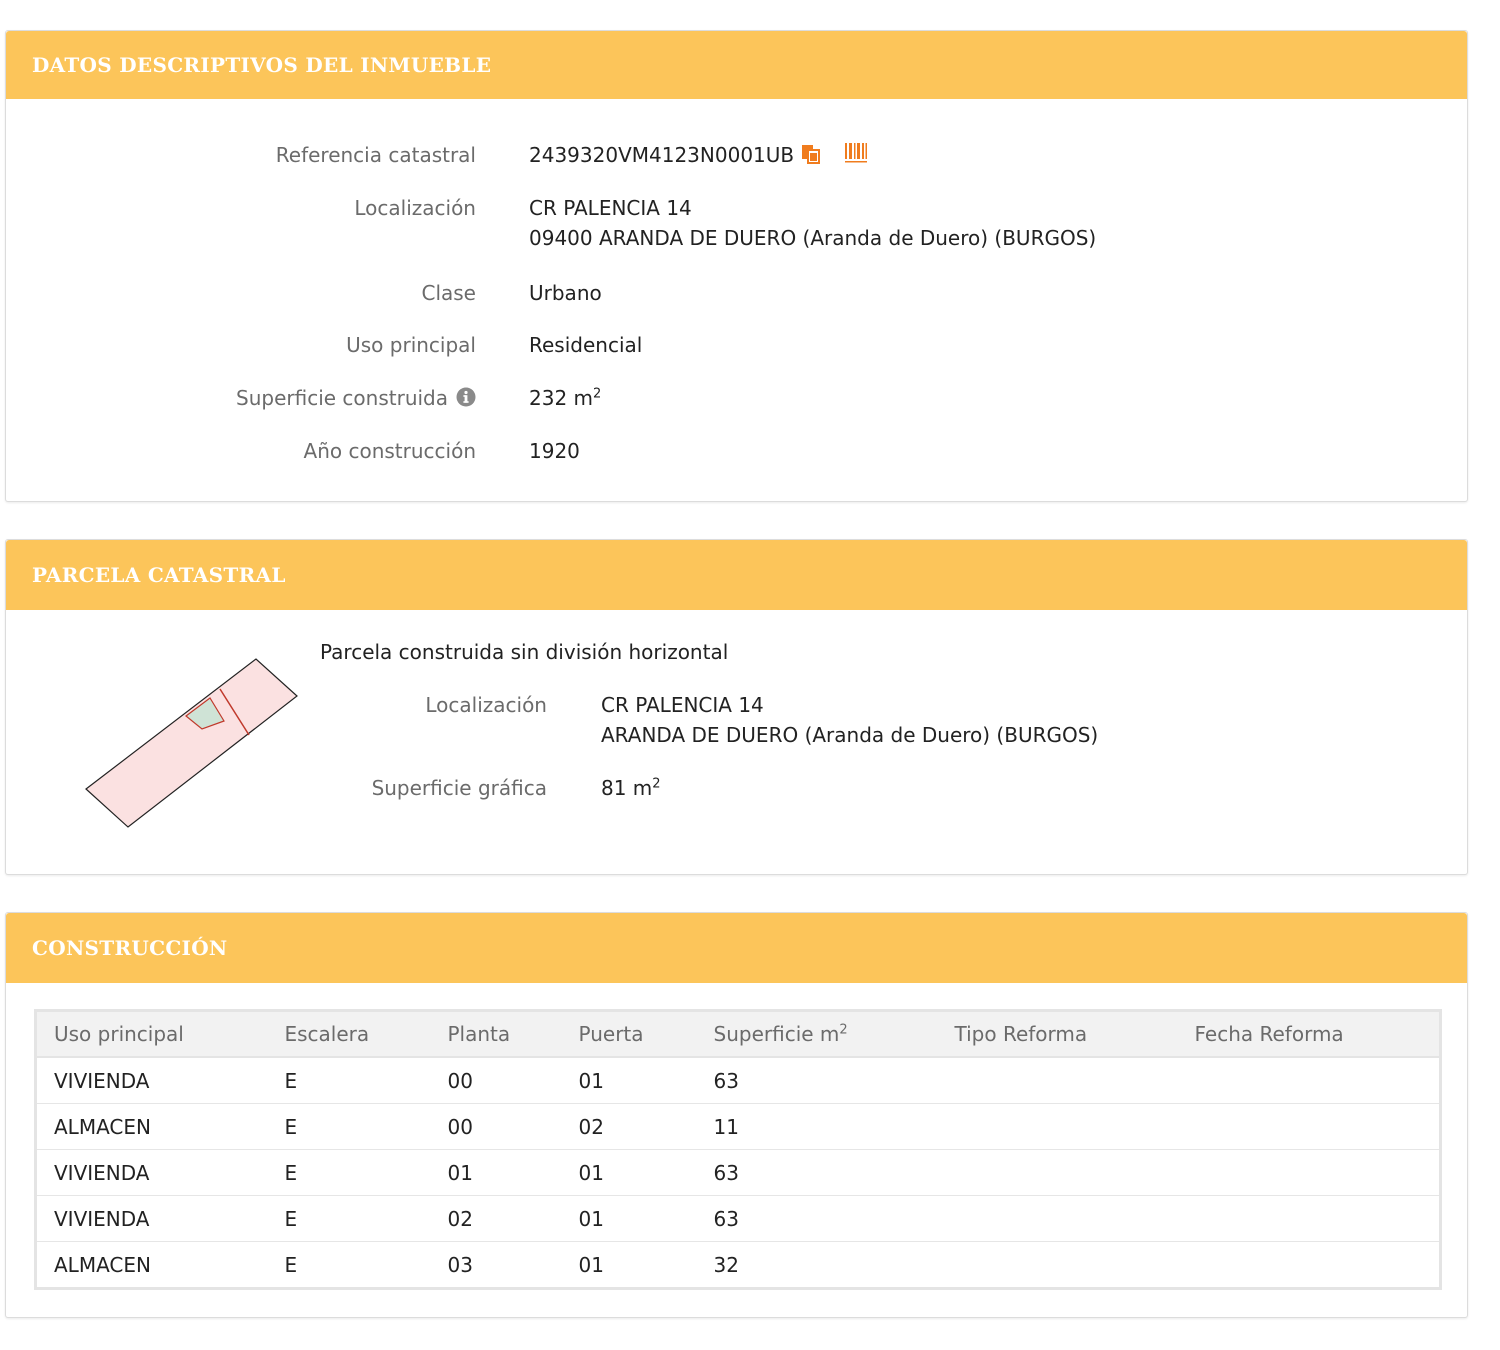 The width and height of the screenshot is (1500, 1350). Describe the element at coordinates (682, 705) in the screenshot. I see `parcela-localizacion-line1: CR PALENCIA 14` at that location.